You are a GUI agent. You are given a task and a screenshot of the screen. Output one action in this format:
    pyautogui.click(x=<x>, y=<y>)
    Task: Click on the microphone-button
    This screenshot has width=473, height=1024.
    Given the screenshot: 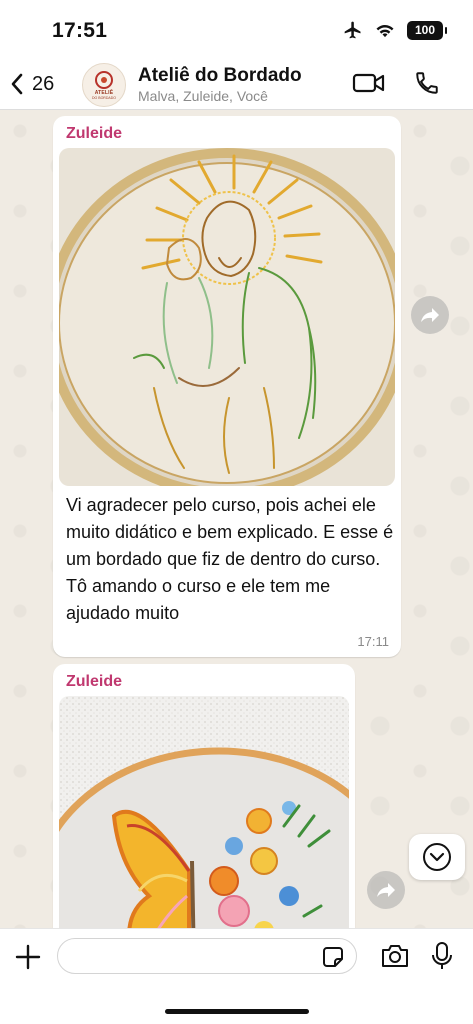 What is the action you would take?
    pyautogui.click(x=442, y=958)
    